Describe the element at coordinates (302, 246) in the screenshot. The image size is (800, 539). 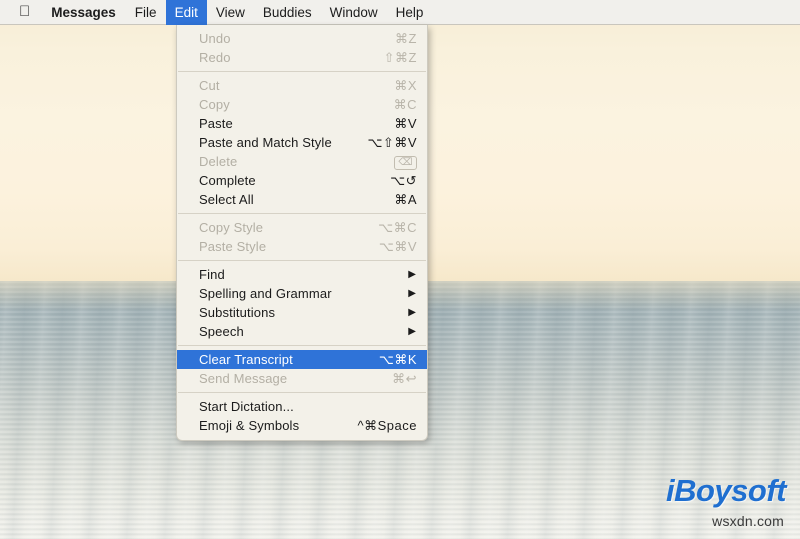
I see `menu-item-paste-style: Paste Style ⌥⌘V` at that location.